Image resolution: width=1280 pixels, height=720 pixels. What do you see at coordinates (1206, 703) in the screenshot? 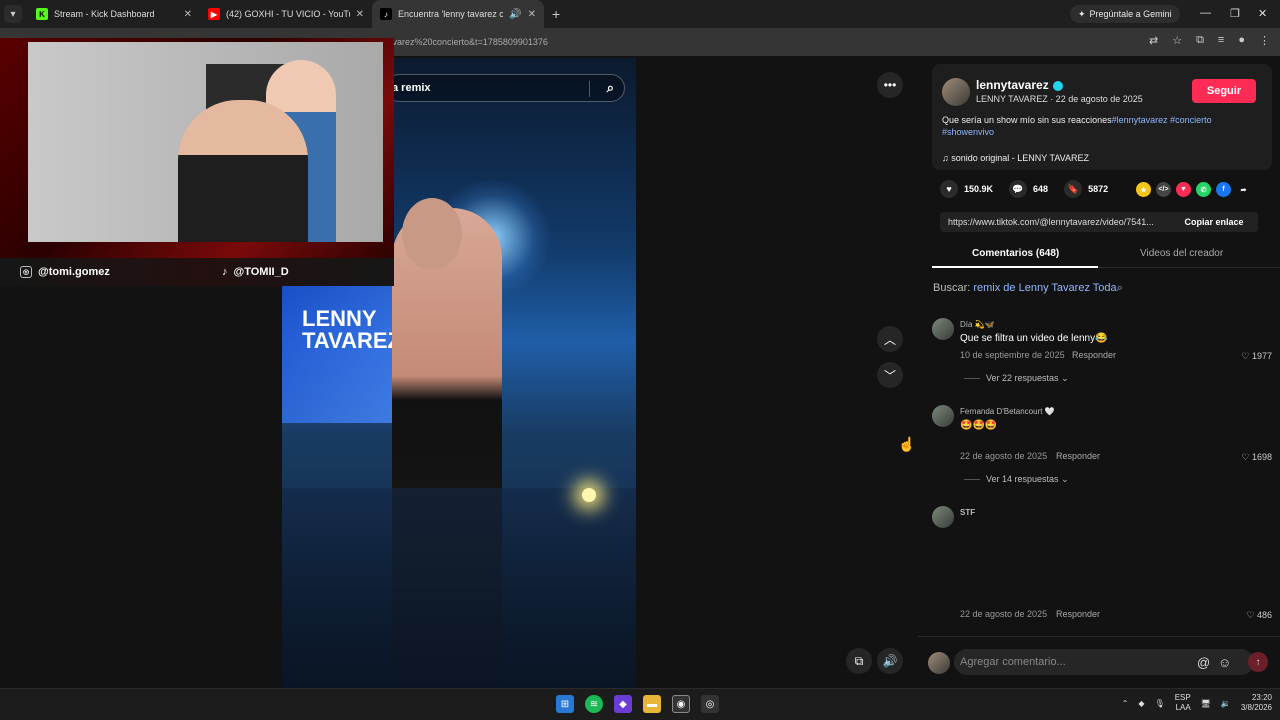
I see `network-icon: 🖥` at bounding box center [1206, 703].